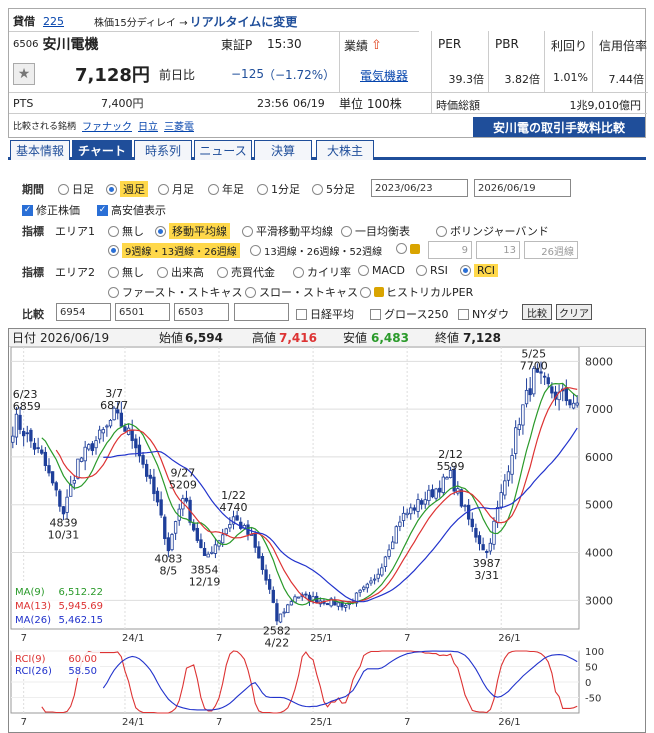 This screenshot has height=733, width=654. I want to click on change-pct: （−1.72%）, so click(299, 74).